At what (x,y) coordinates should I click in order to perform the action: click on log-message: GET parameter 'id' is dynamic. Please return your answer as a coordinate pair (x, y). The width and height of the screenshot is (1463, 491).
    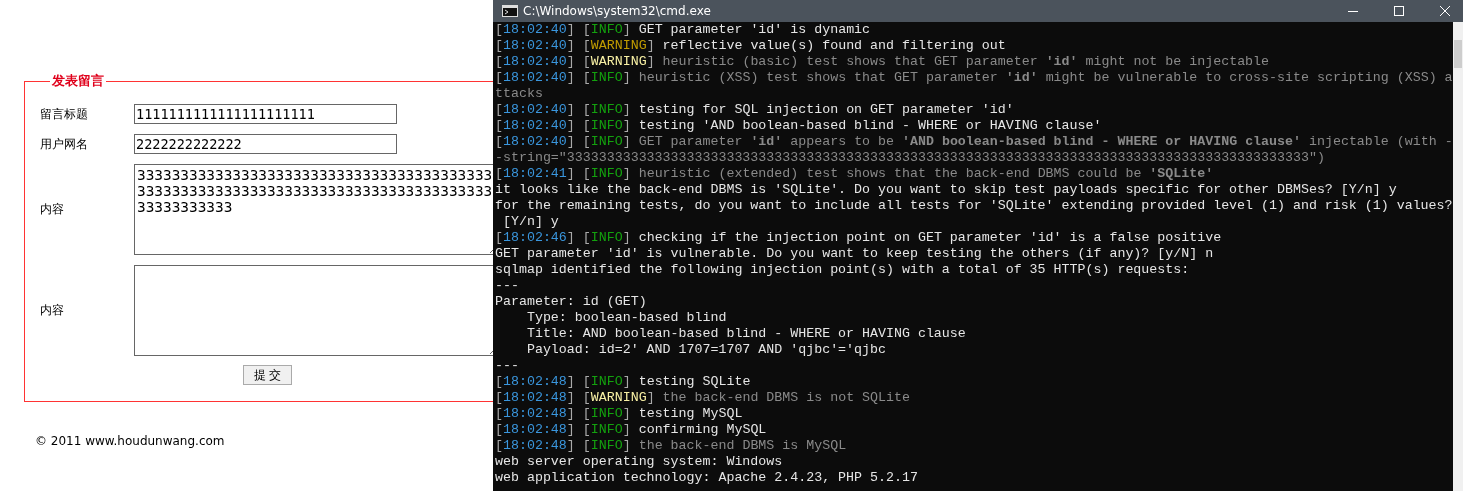
    Looking at the image, I should click on (754, 29).